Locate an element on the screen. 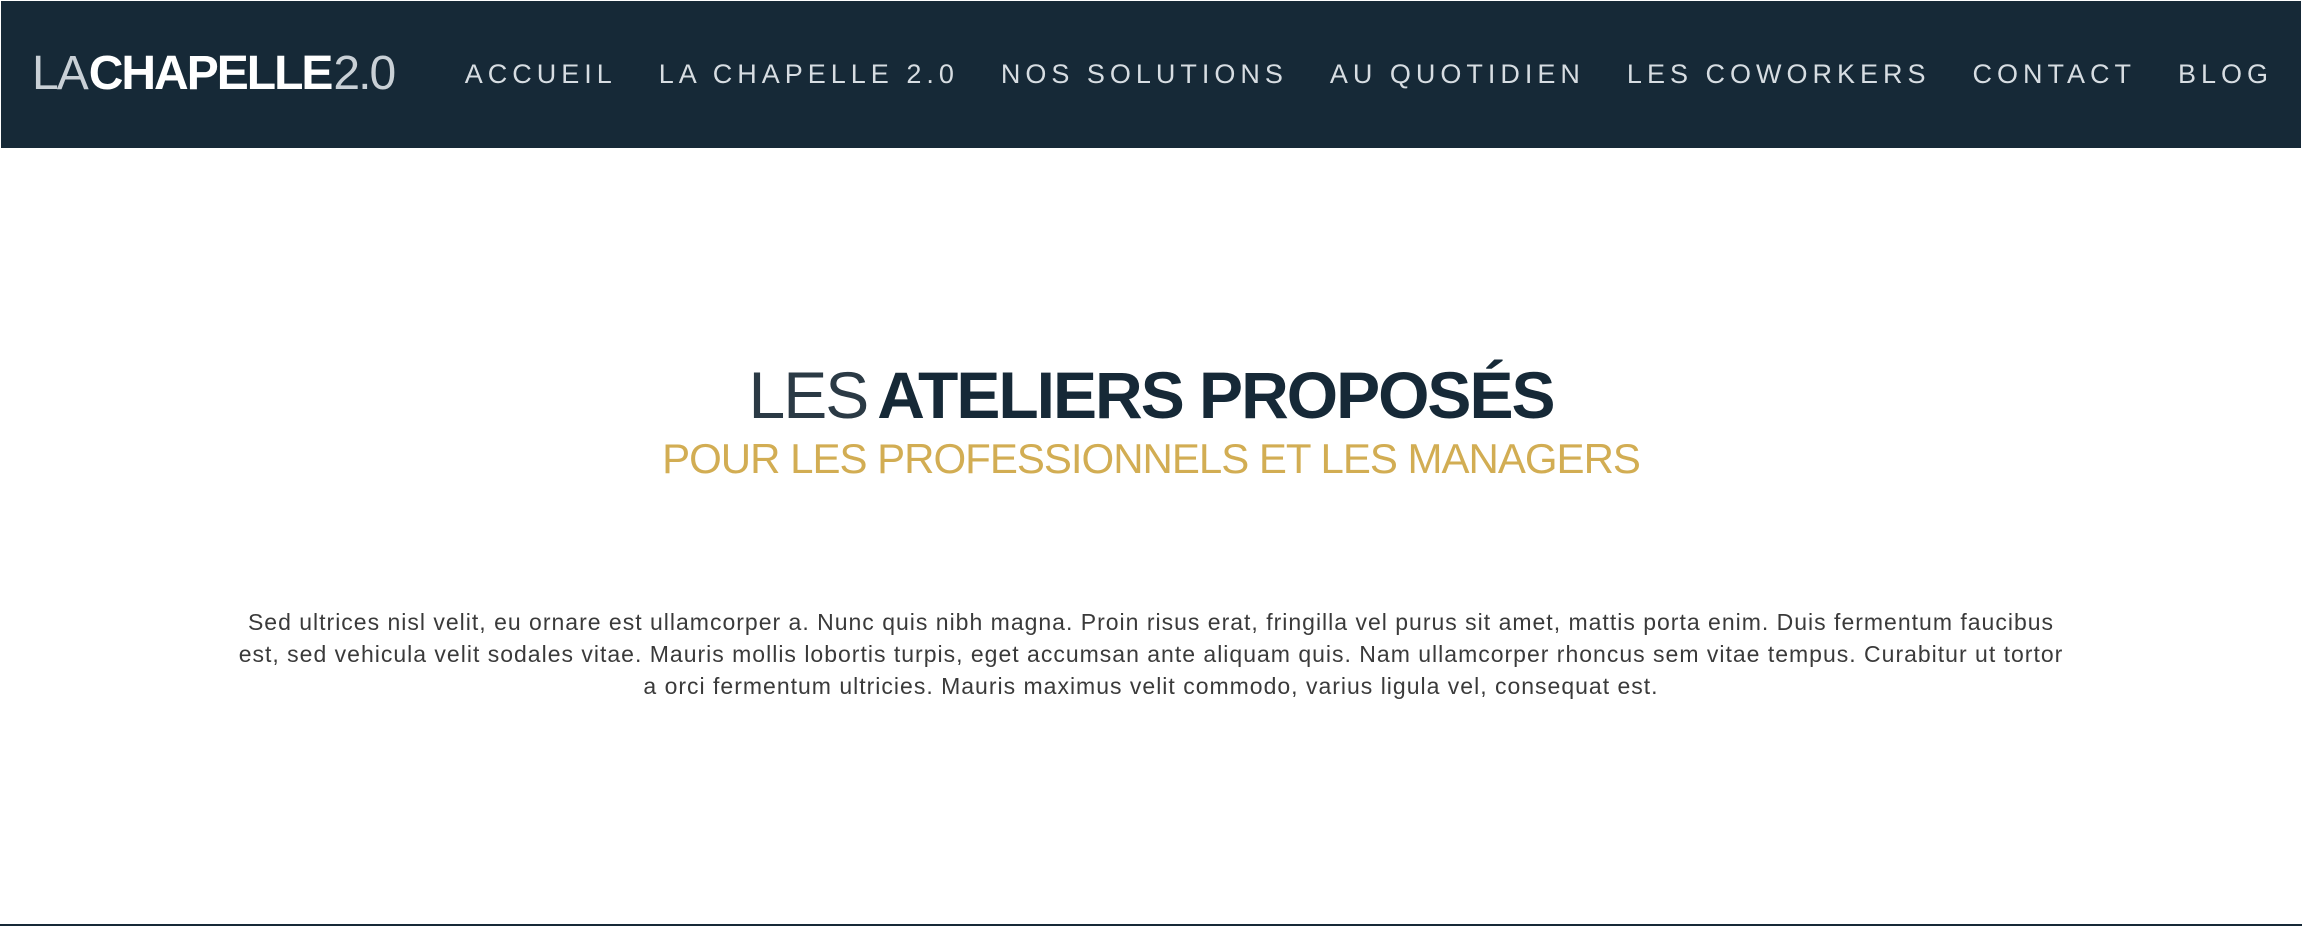 The width and height of the screenshot is (2302, 926). nav-item-blog: BLOG is located at coordinates (2225, 74).